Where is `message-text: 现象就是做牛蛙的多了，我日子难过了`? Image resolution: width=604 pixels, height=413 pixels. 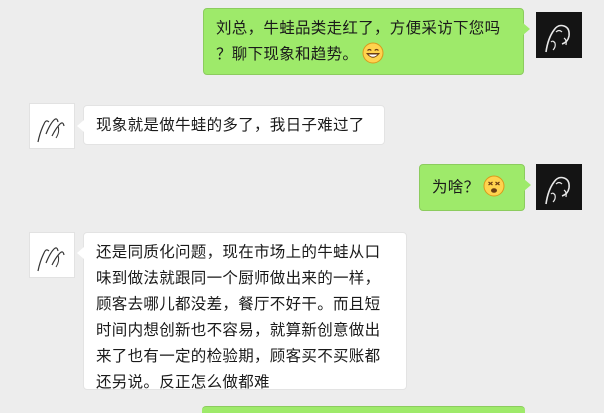
message-text: 现象就是做牛蛙的多了，我日子难过了 is located at coordinates (230, 125).